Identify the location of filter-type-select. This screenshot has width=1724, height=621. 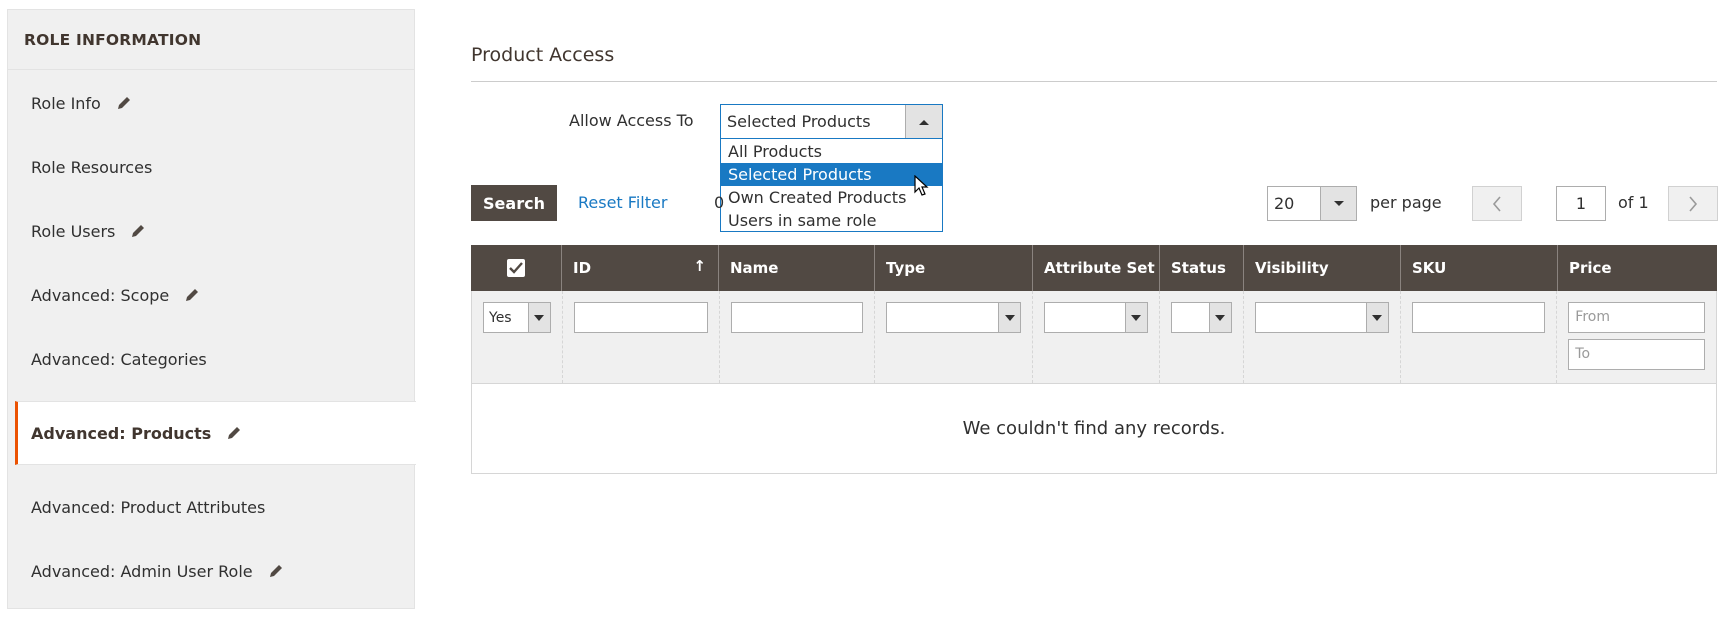
(954, 317).